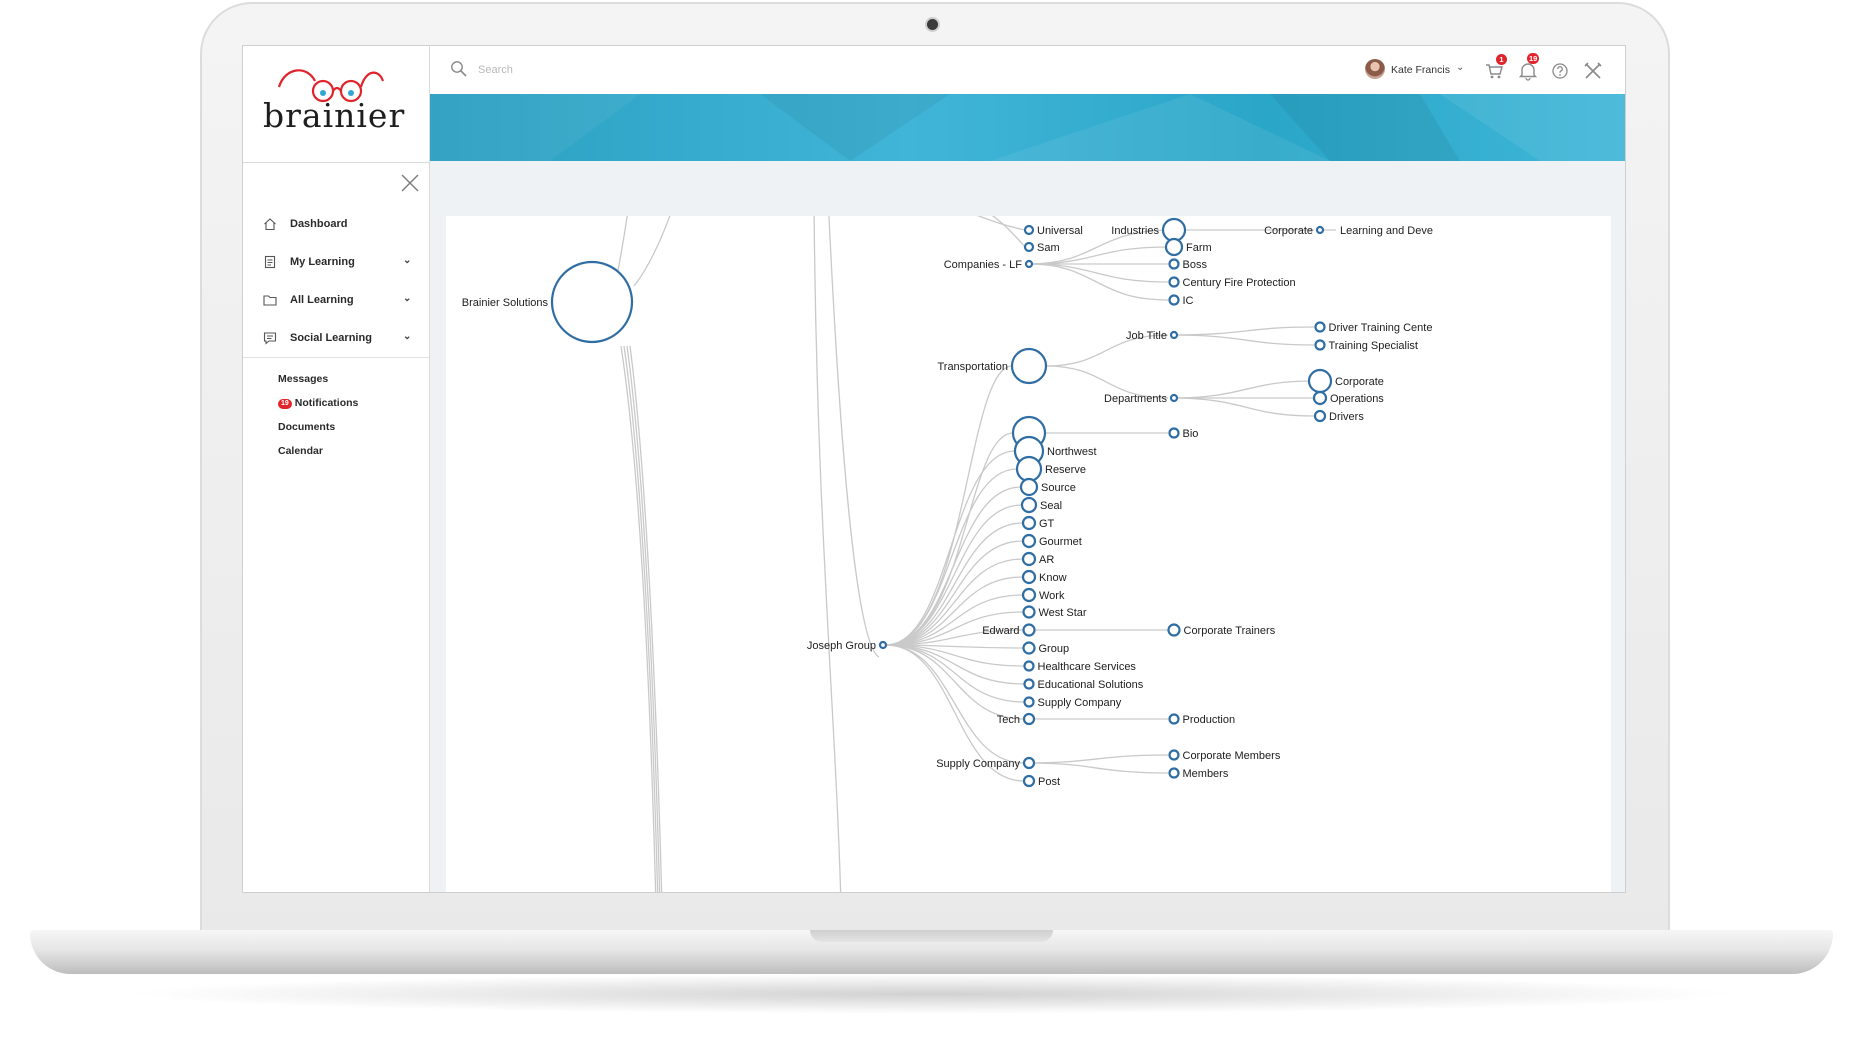  I want to click on tree-node-learning-dev: Learning and Deve, so click(1386, 231).